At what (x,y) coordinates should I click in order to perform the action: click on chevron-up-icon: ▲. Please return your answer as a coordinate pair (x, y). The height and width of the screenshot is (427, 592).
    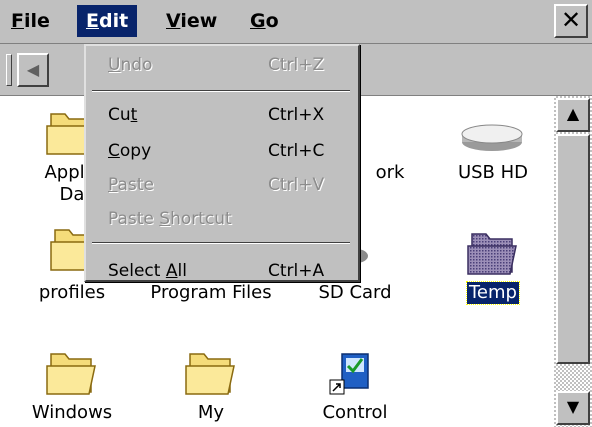
    Looking at the image, I should click on (573, 113).